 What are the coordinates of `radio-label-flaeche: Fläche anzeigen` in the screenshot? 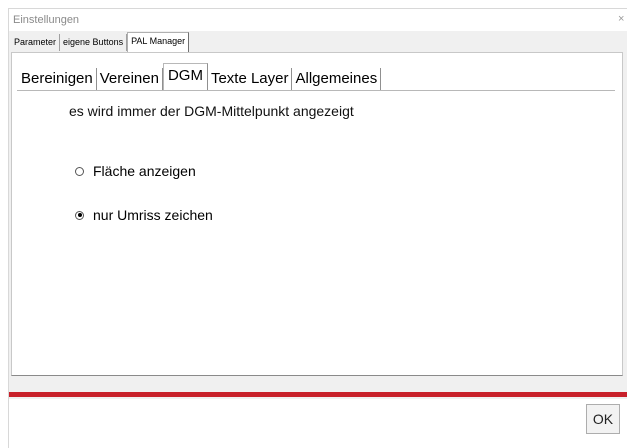 It's located at (144, 171).